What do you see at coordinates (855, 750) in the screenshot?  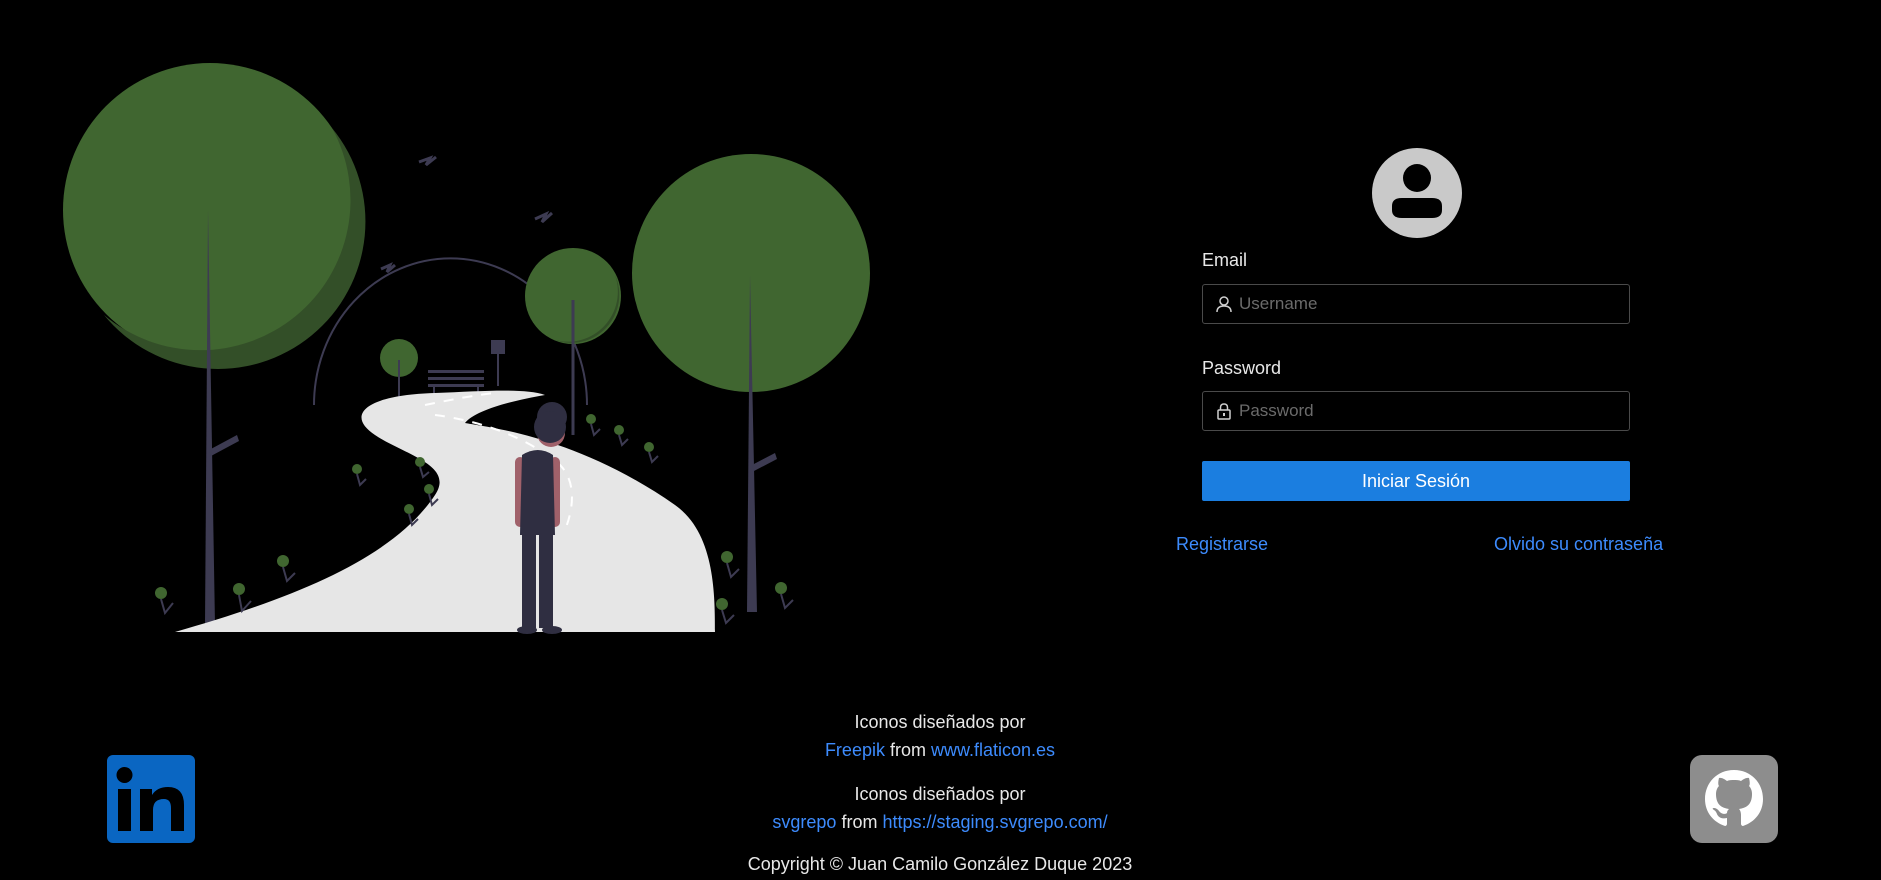 I see `freepik-link: Freepik` at bounding box center [855, 750].